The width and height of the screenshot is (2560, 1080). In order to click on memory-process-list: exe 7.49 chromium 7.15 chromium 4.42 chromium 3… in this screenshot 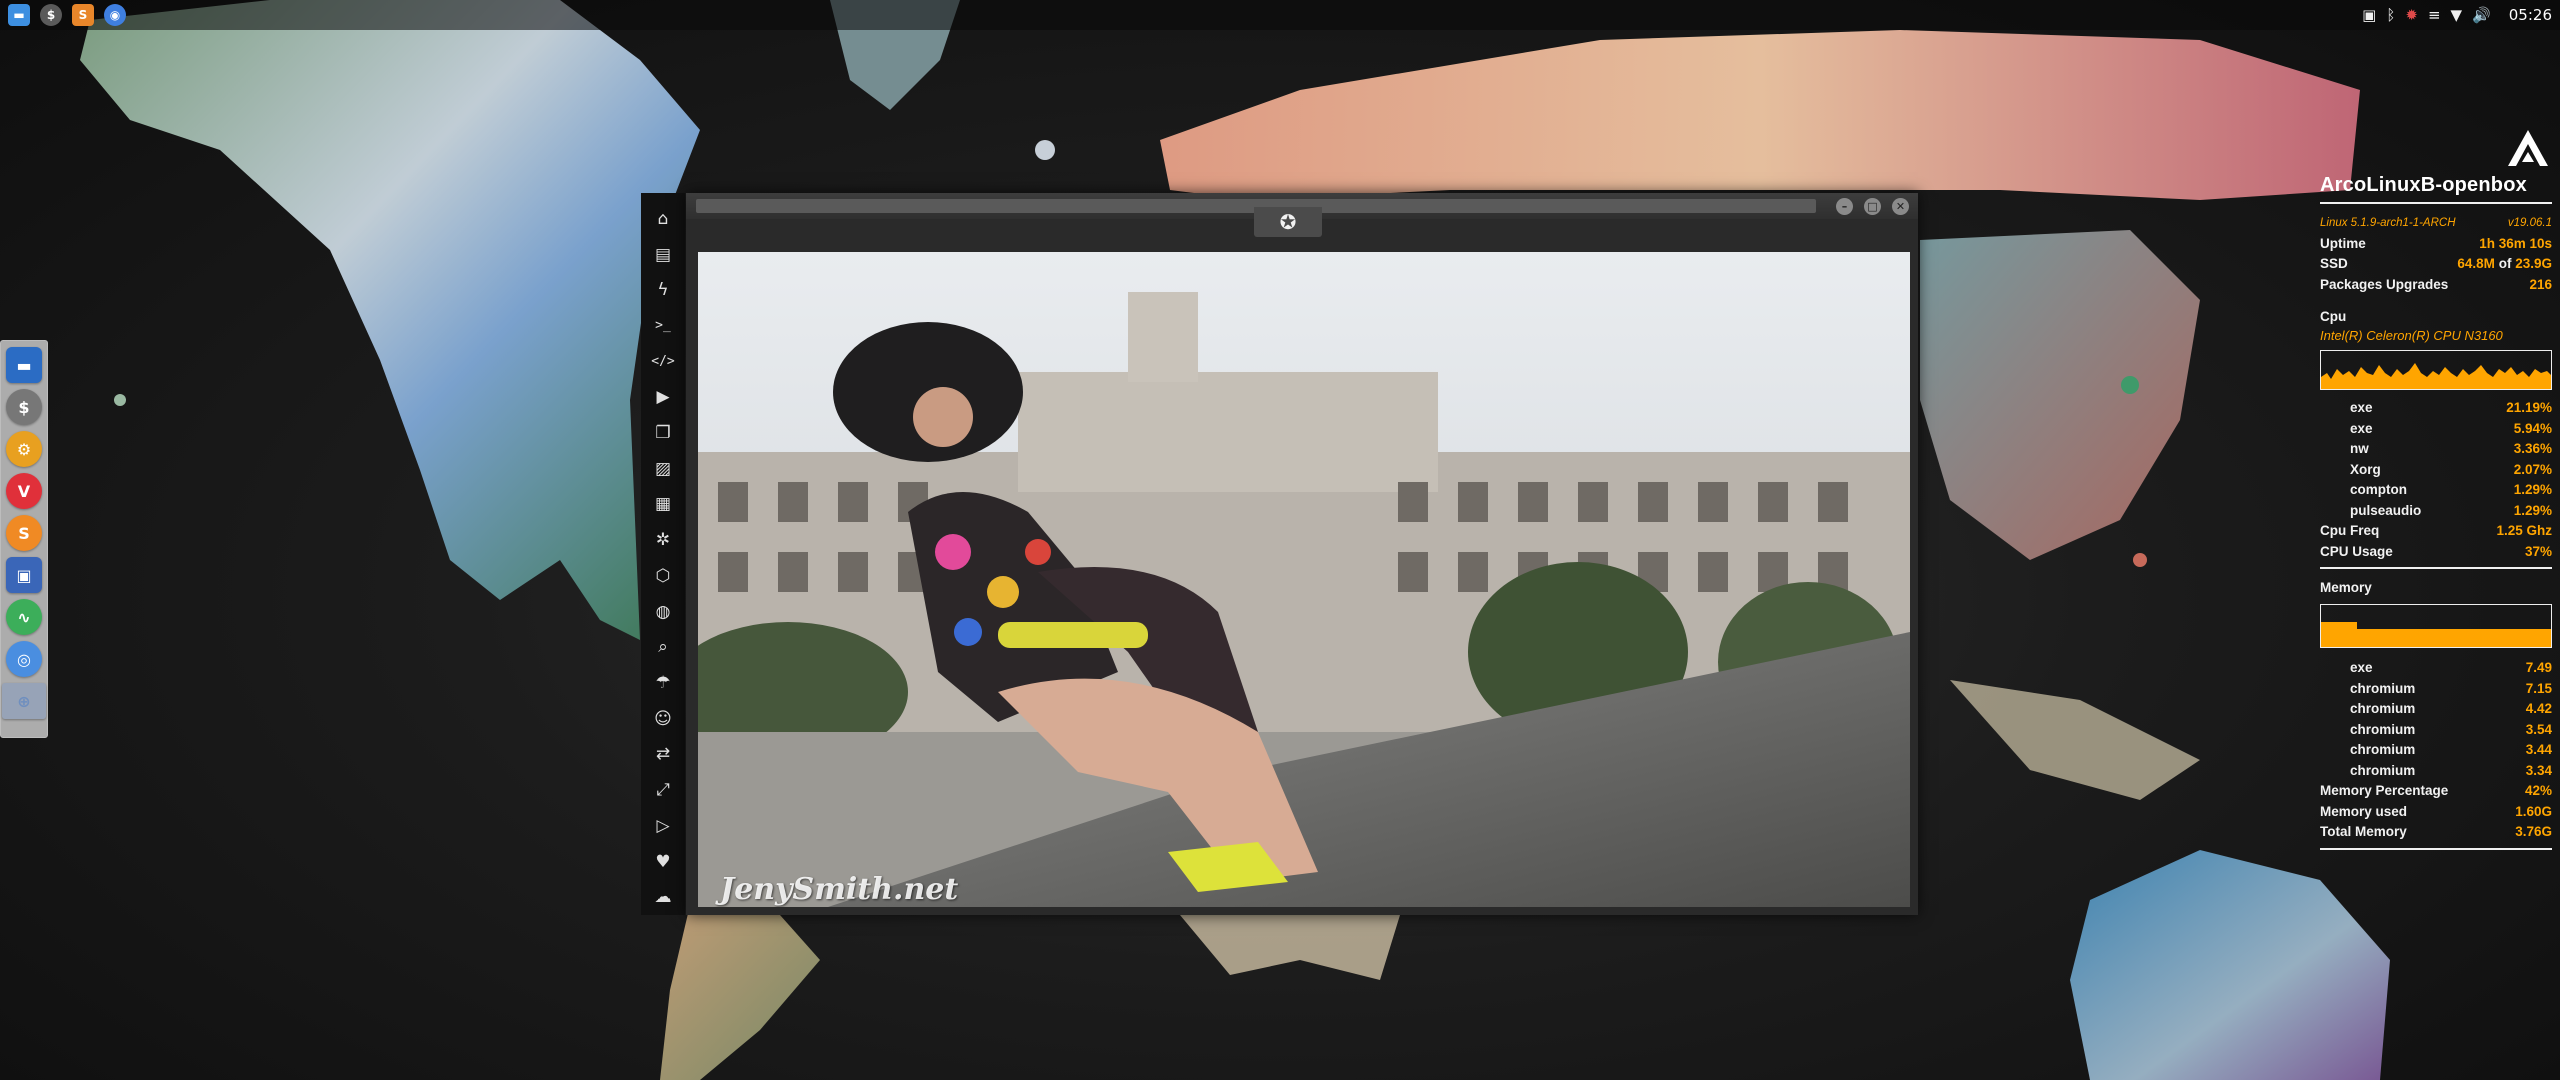, I will do `click(2436, 719)`.